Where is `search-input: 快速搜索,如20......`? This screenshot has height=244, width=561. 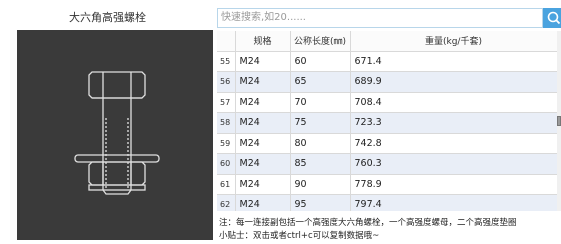
search-input: 快速搜索,如20...... is located at coordinates (380, 18).